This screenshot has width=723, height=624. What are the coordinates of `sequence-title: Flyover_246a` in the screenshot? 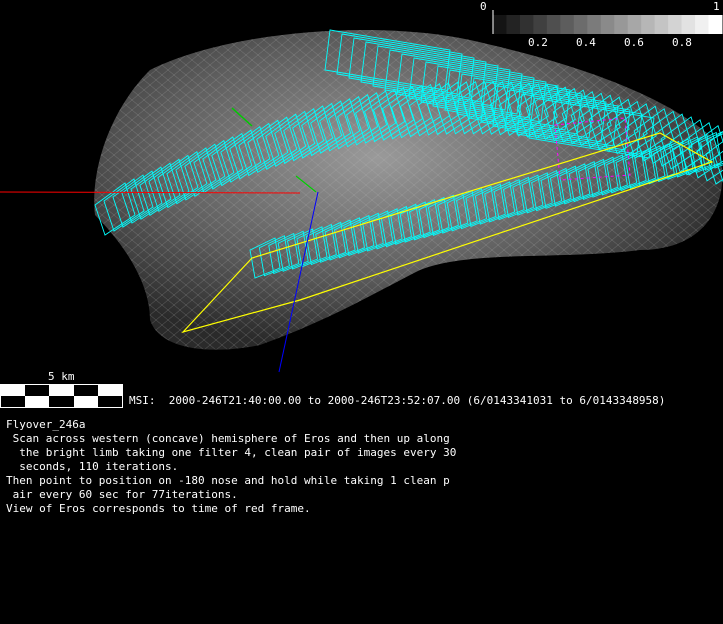 It's located at (46, 424).